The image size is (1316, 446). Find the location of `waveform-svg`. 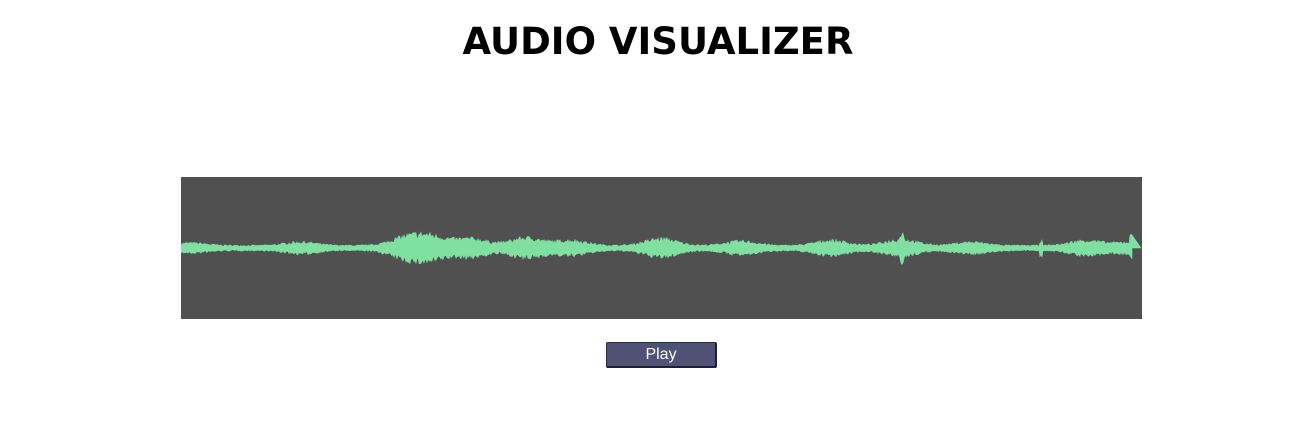

waveform-svg is located at coordinates (661, 248).